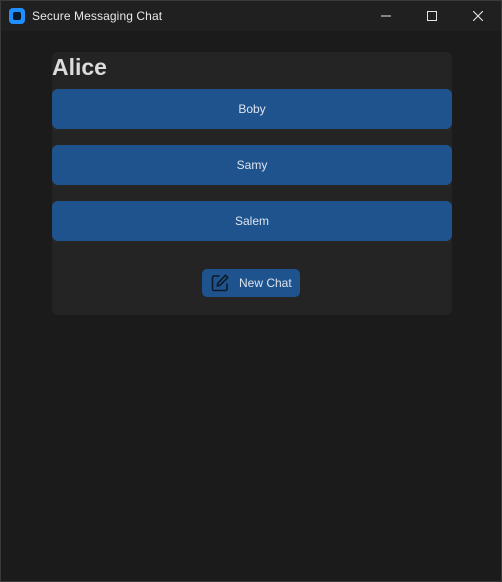  I want to click on current-user-name: Alice, so click(79, 67).